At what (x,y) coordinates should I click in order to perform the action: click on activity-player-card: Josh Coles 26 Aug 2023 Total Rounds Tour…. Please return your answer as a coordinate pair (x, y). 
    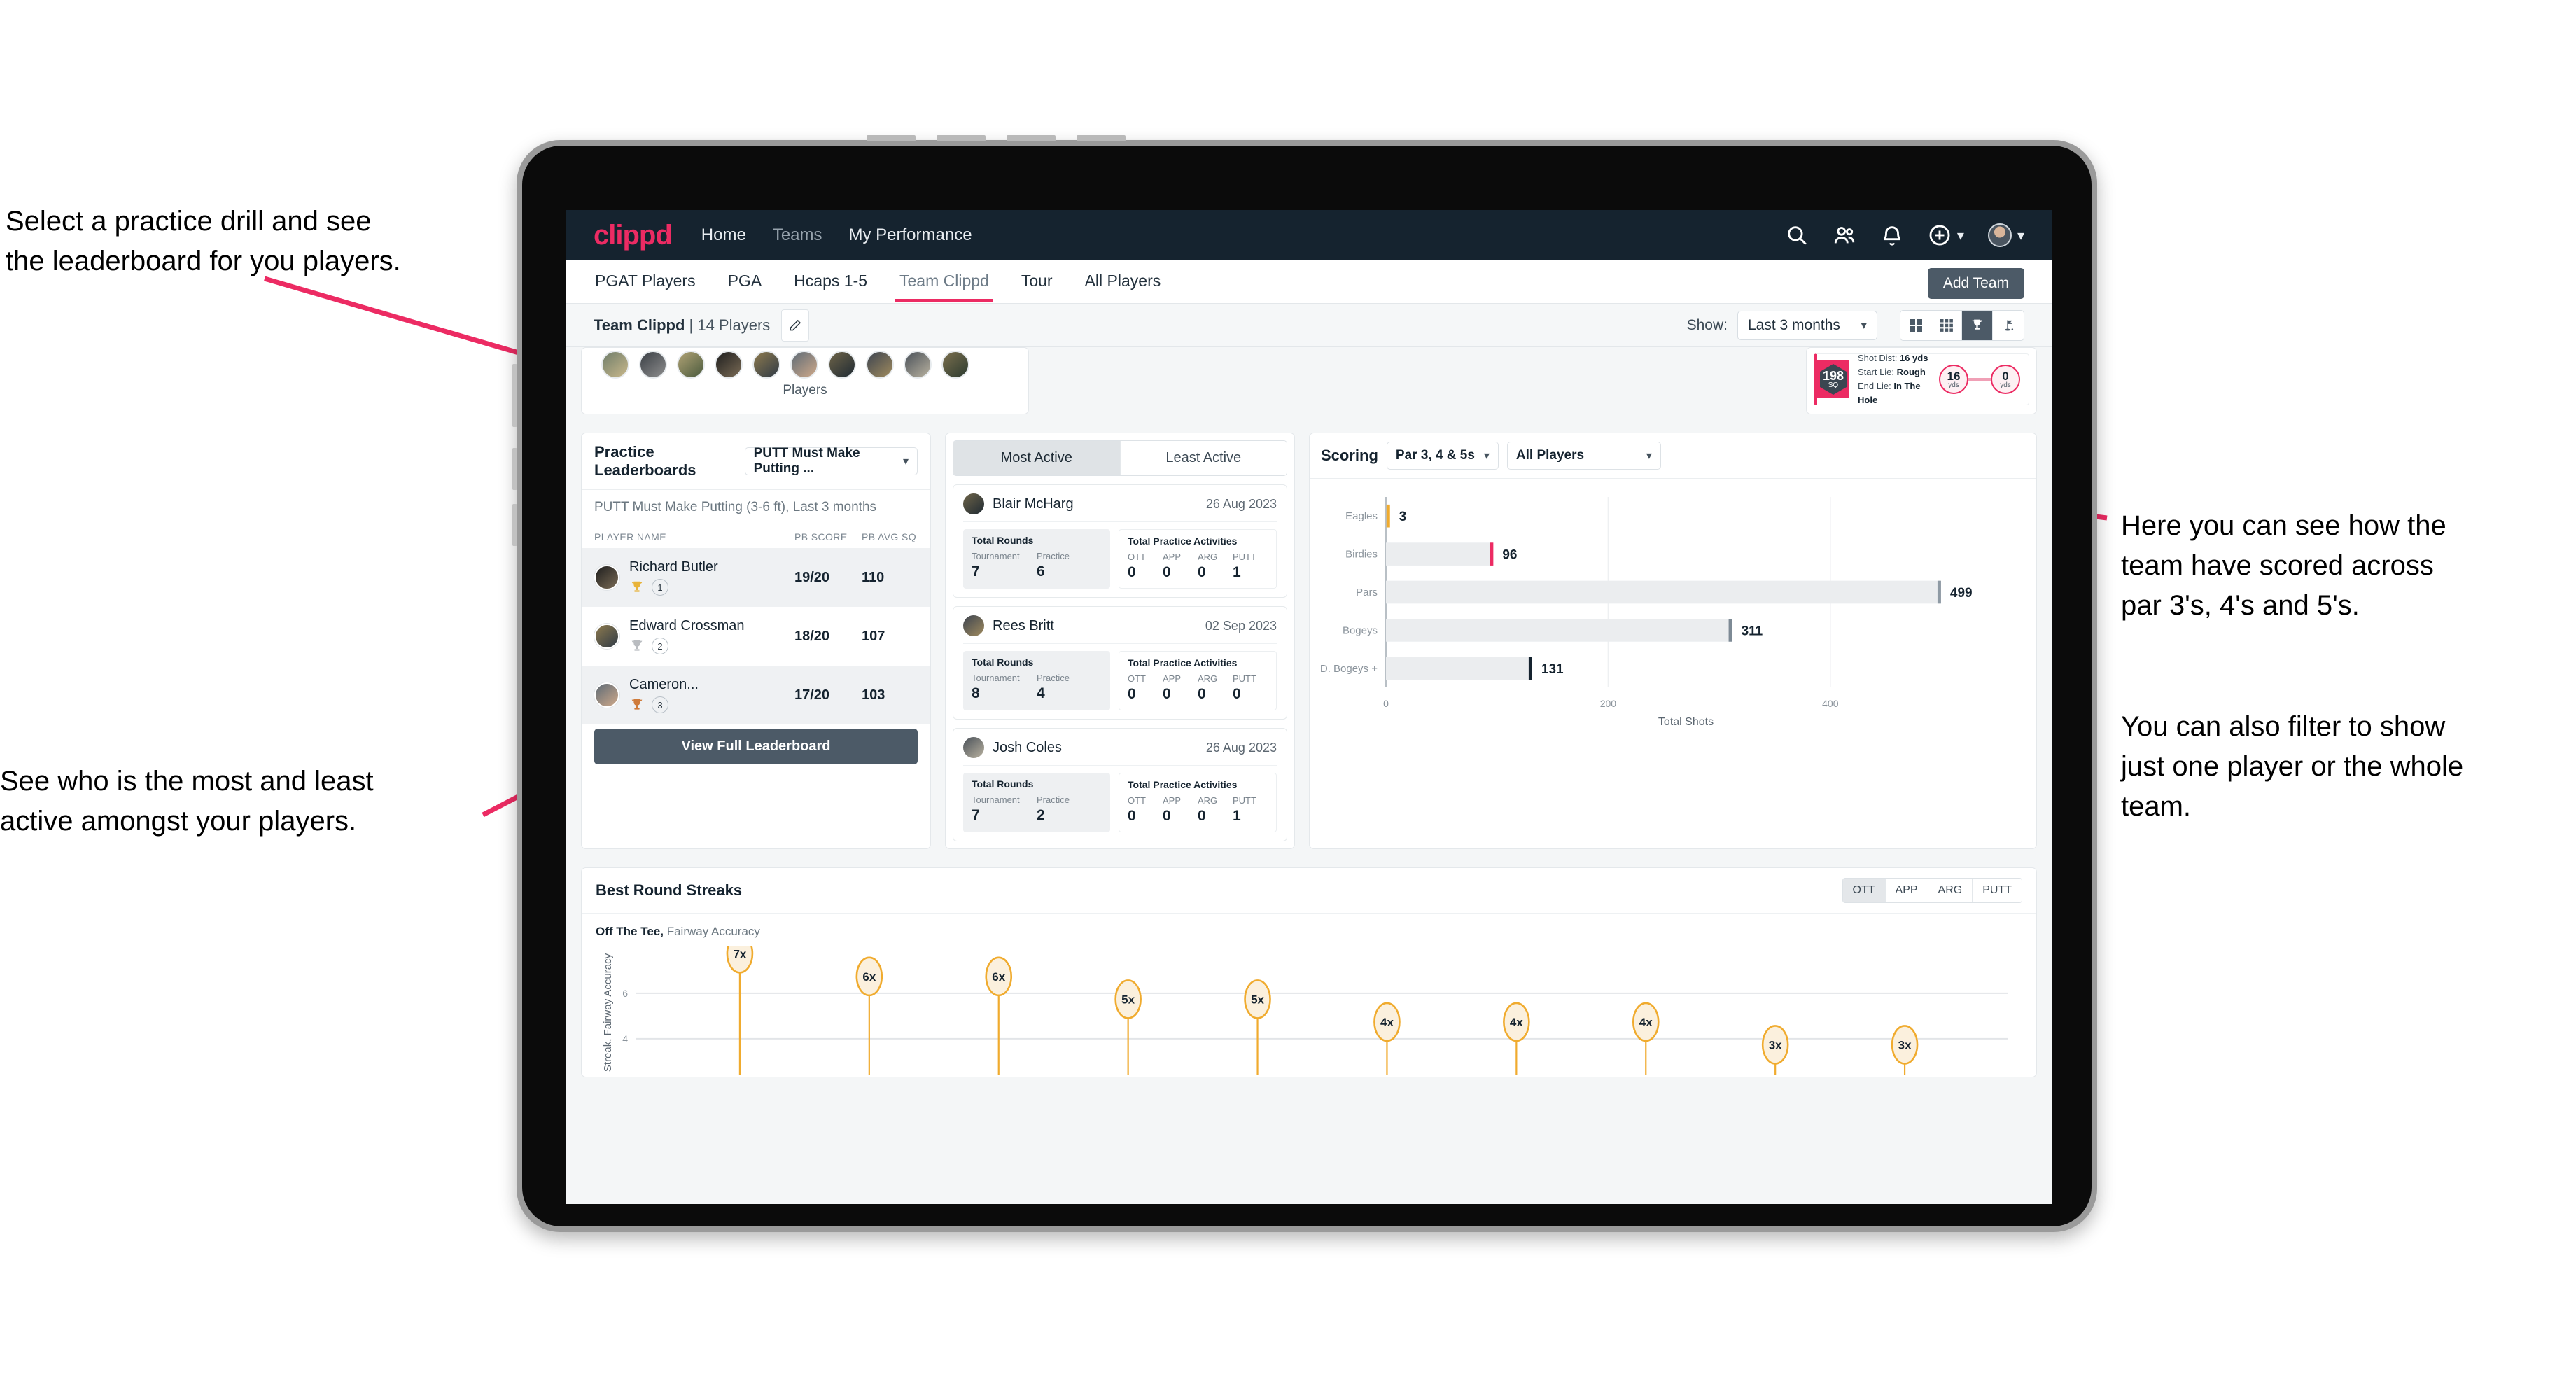
    Looking at the image, I should click on (1120, 784).